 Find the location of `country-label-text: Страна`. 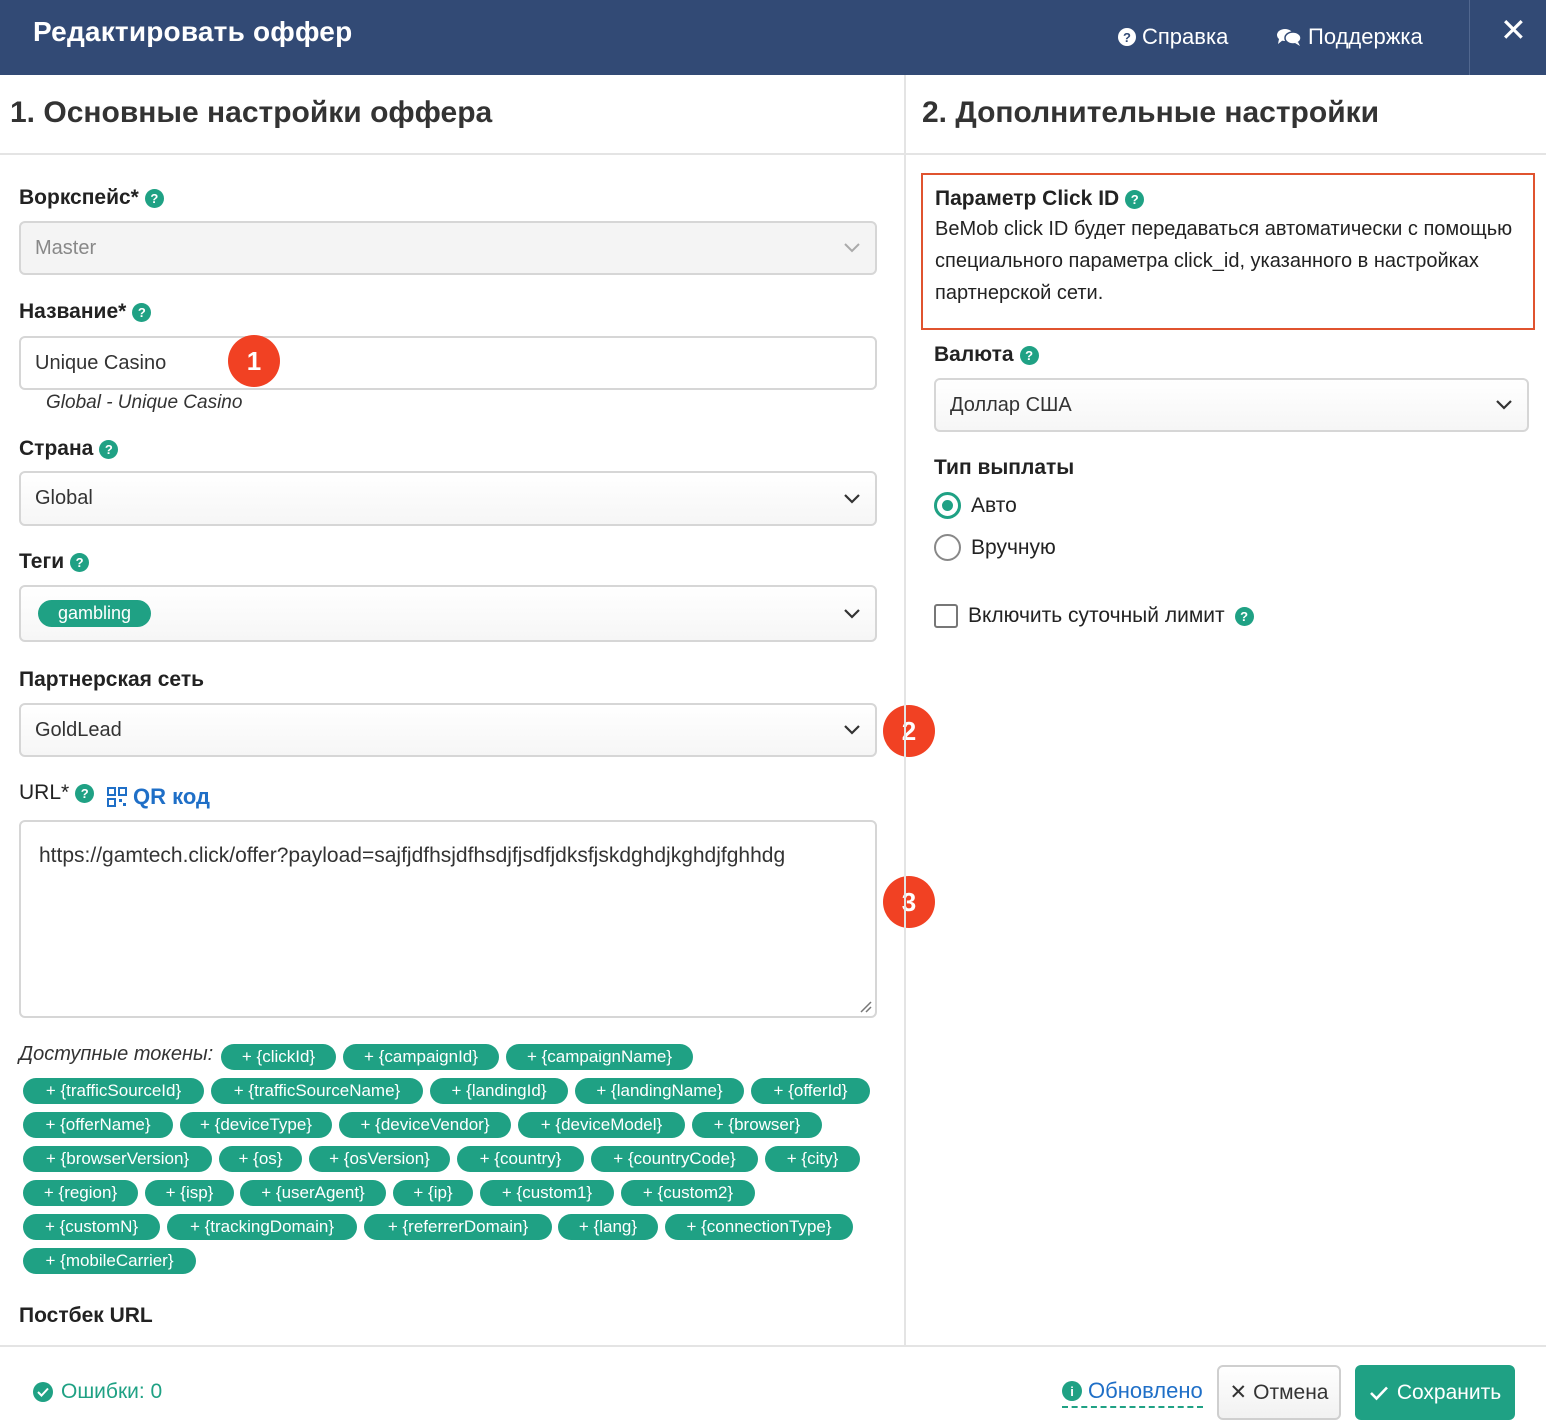

country-label-text: Страна is located at coordinates (56, 448).